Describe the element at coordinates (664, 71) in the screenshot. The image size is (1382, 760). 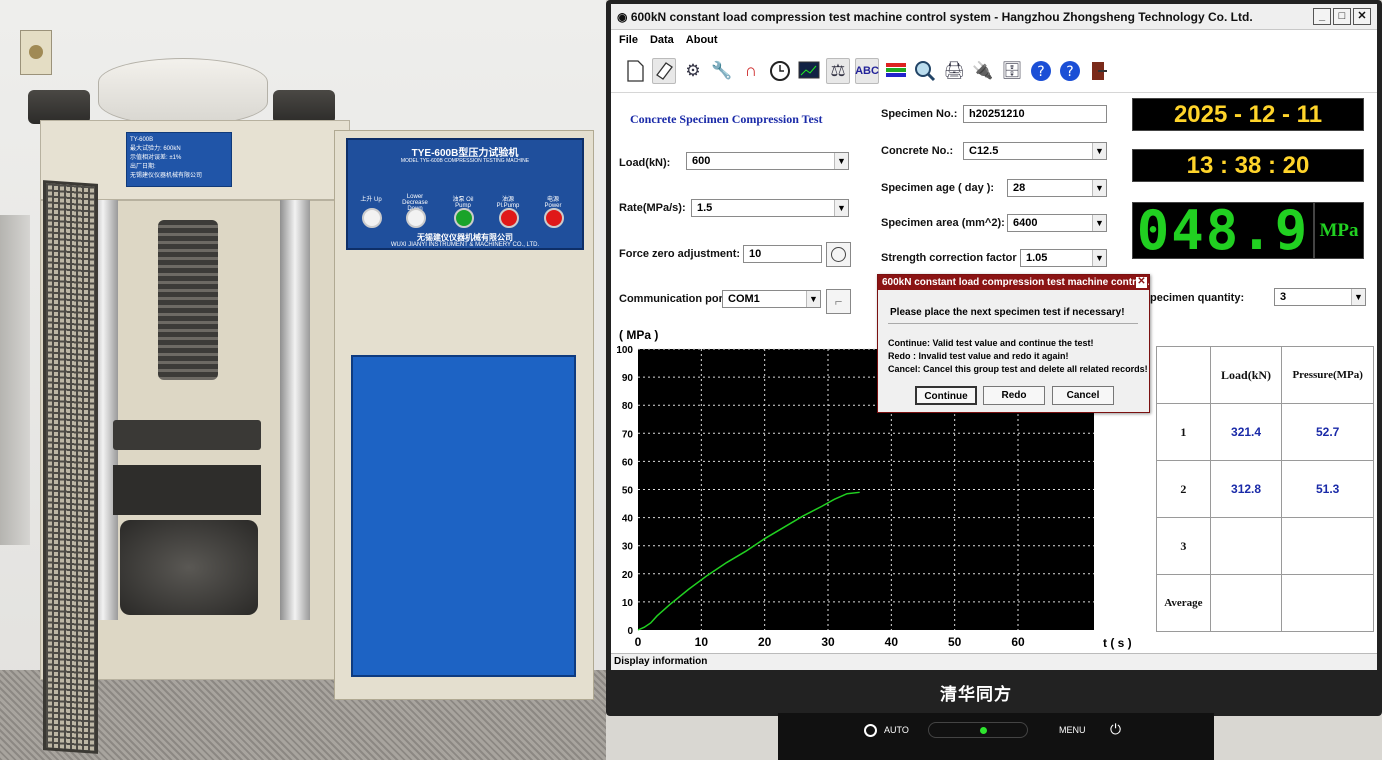
I see `erase-icon` at that location.